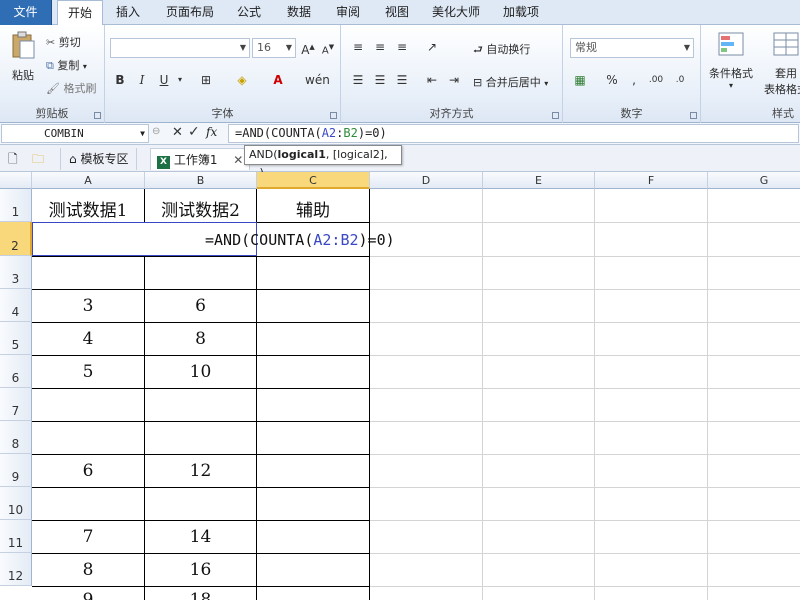 The height and width of the screenshot is (600, 800). Describe the element at coordinates (634, 80) in the screenshot. I see `comma-button: ,` at that location.